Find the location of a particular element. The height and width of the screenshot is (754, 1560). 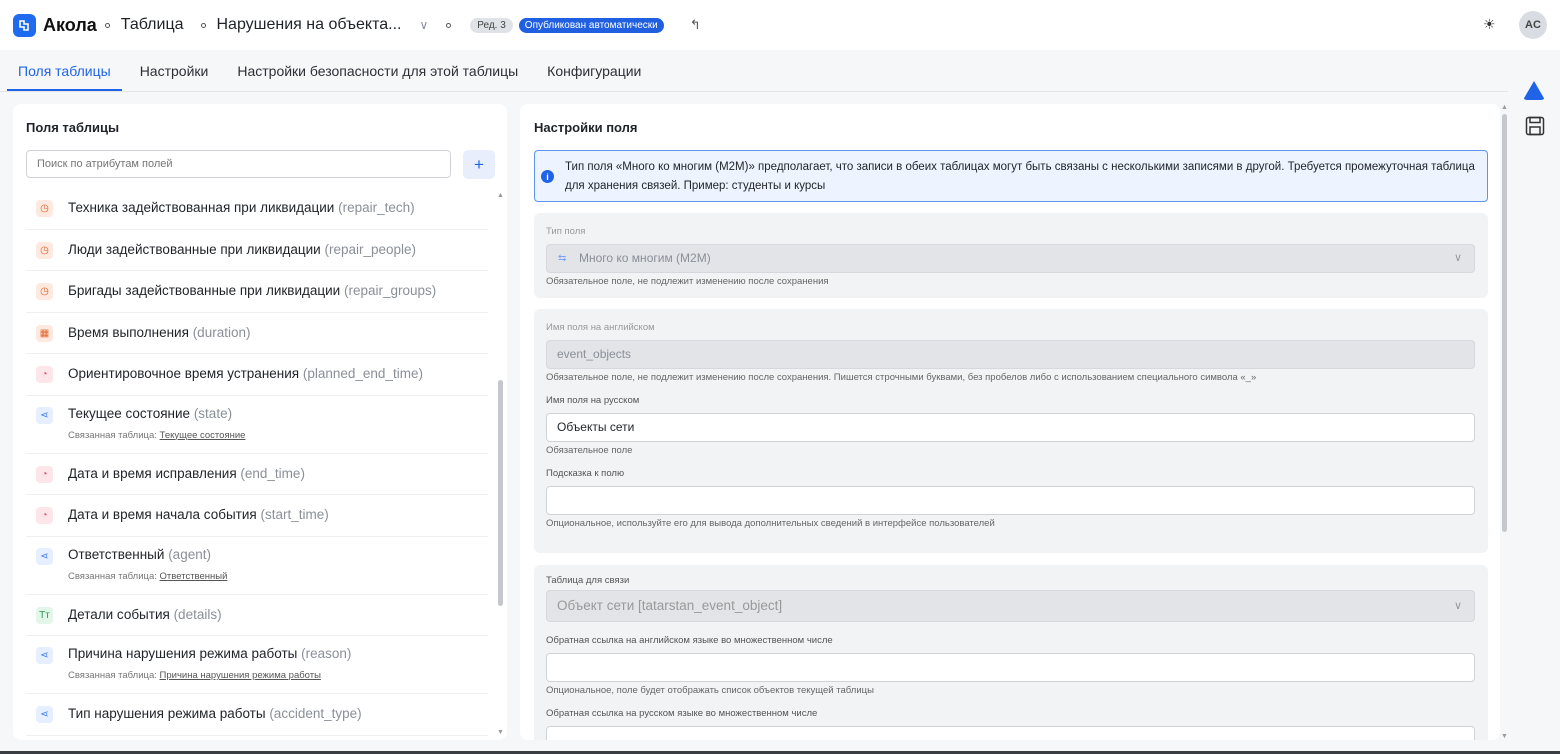

field-label: Причина нарушения режима работы is located at coordinates (183, 653).